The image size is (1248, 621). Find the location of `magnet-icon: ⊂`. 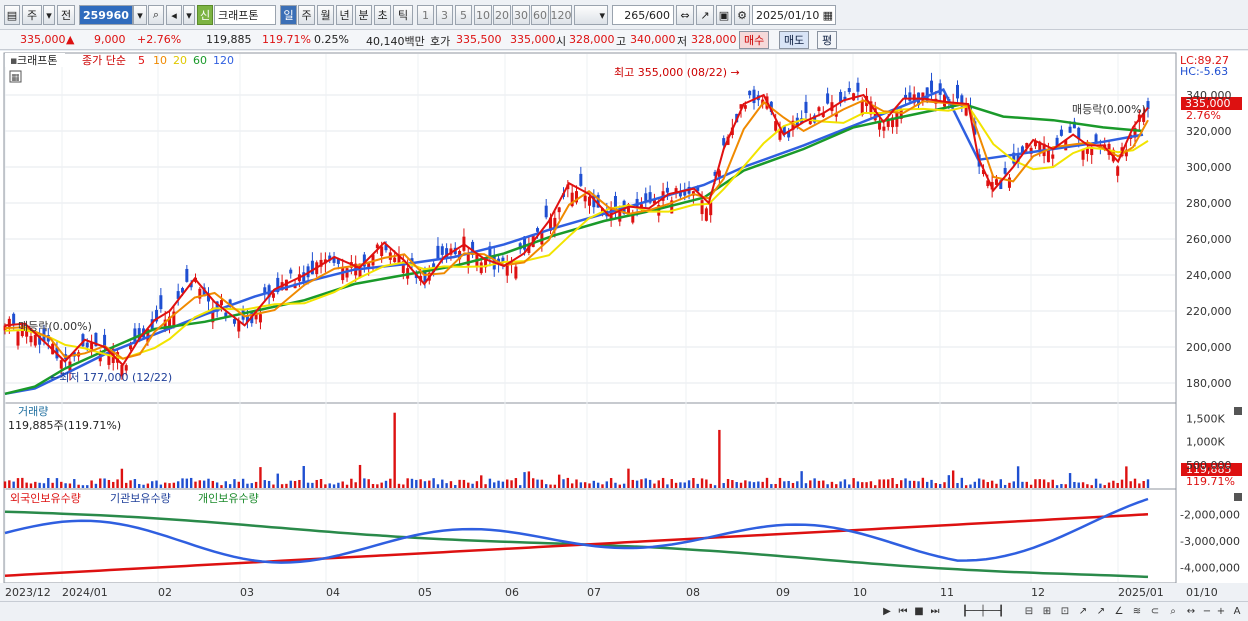

magnet-icon: ⊂ is located at coordinates (1155, 611).